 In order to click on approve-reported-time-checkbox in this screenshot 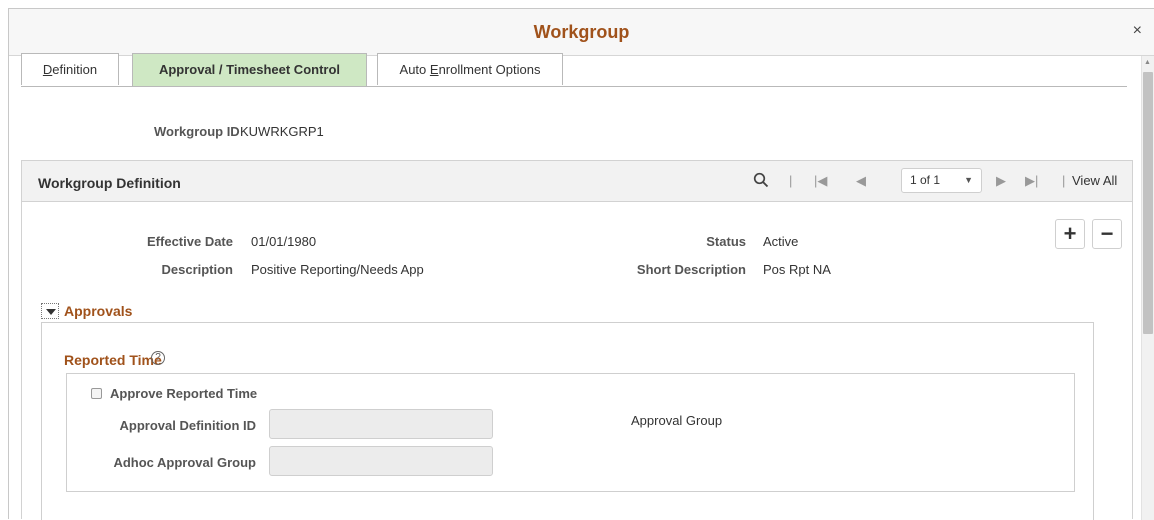, I will do `click(96, 393)`.